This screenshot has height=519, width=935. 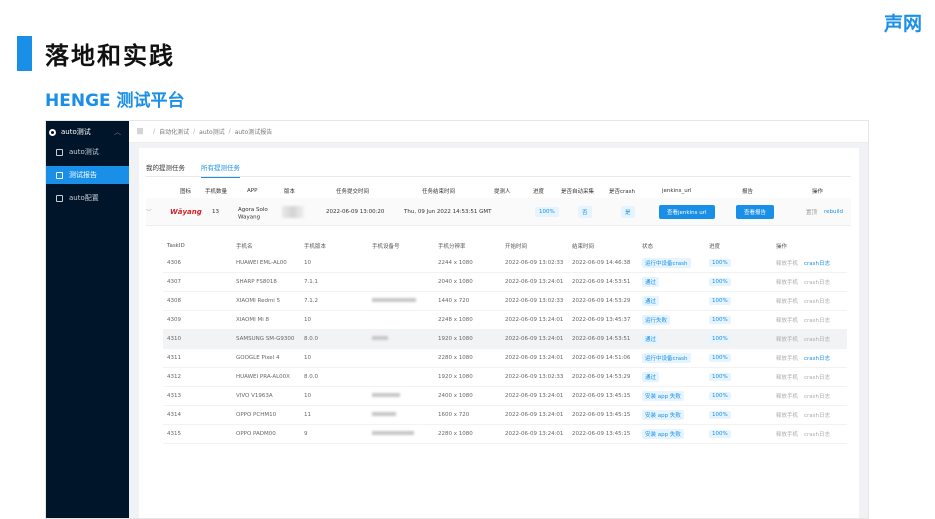 I want to click on cell-name: HUAWEI EML-AL00, so click(x=261, y=263).